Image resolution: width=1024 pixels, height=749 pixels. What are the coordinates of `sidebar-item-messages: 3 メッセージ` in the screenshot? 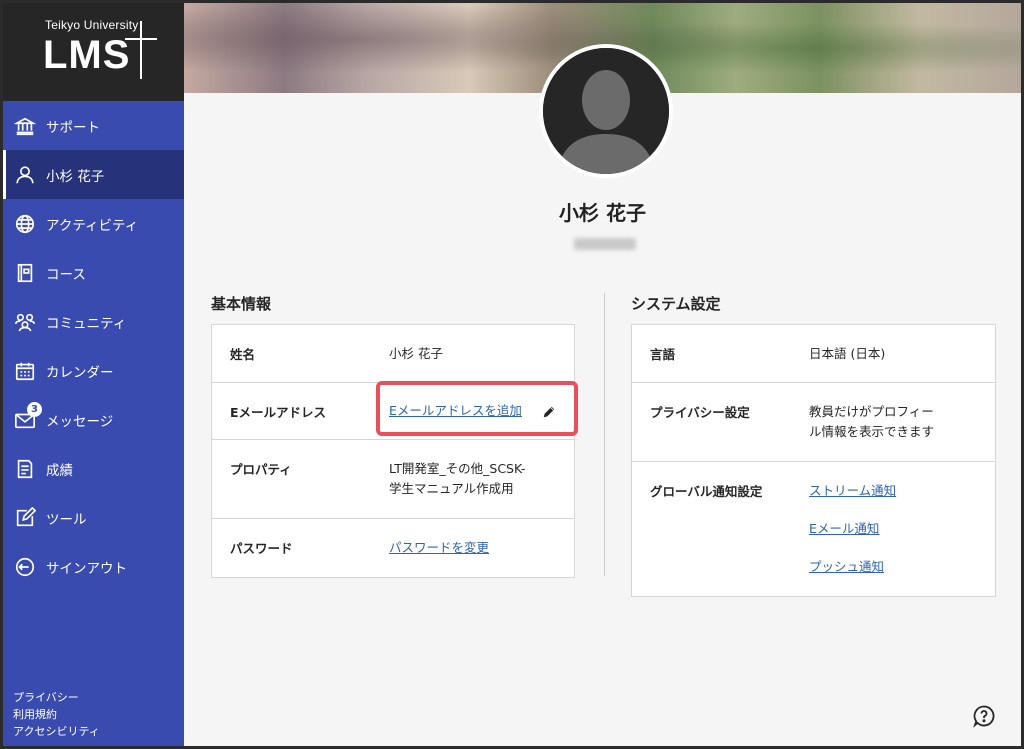 It's located at (93, 419).